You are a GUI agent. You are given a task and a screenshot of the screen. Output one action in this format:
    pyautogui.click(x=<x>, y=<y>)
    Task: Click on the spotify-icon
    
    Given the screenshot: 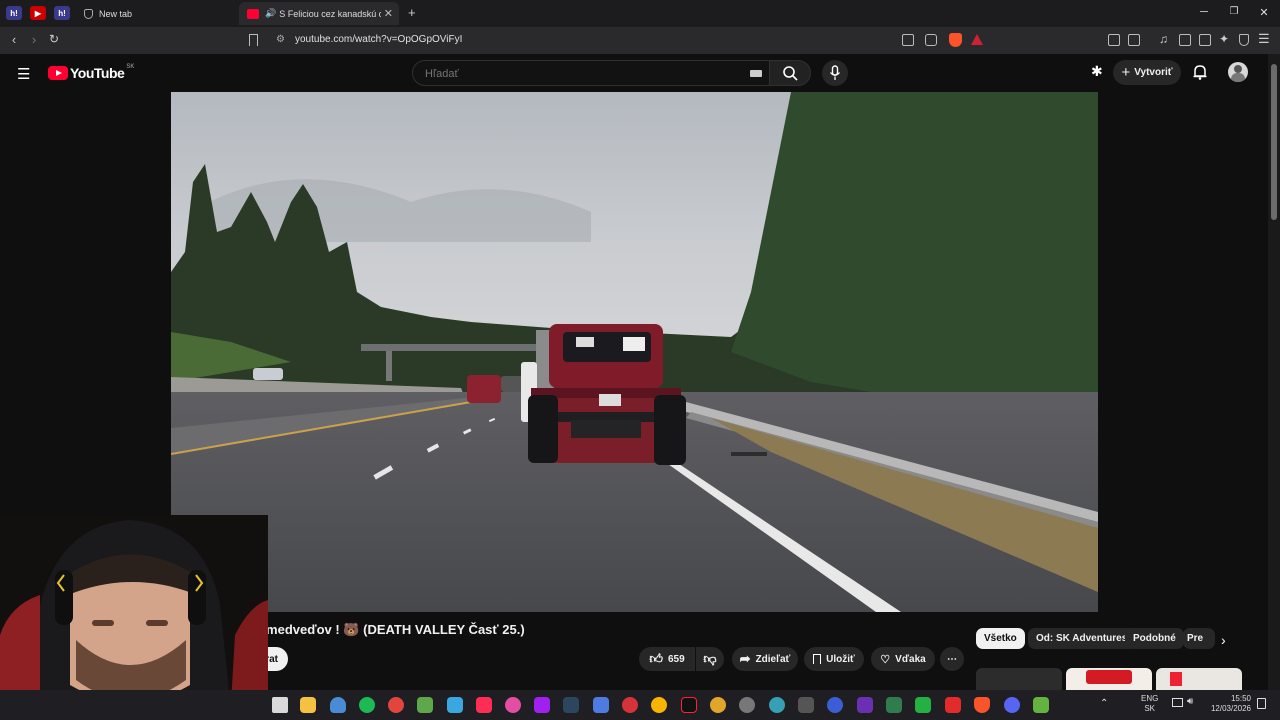 What is the action you would take?
    pyautogui.click(x=367, y=705)
    